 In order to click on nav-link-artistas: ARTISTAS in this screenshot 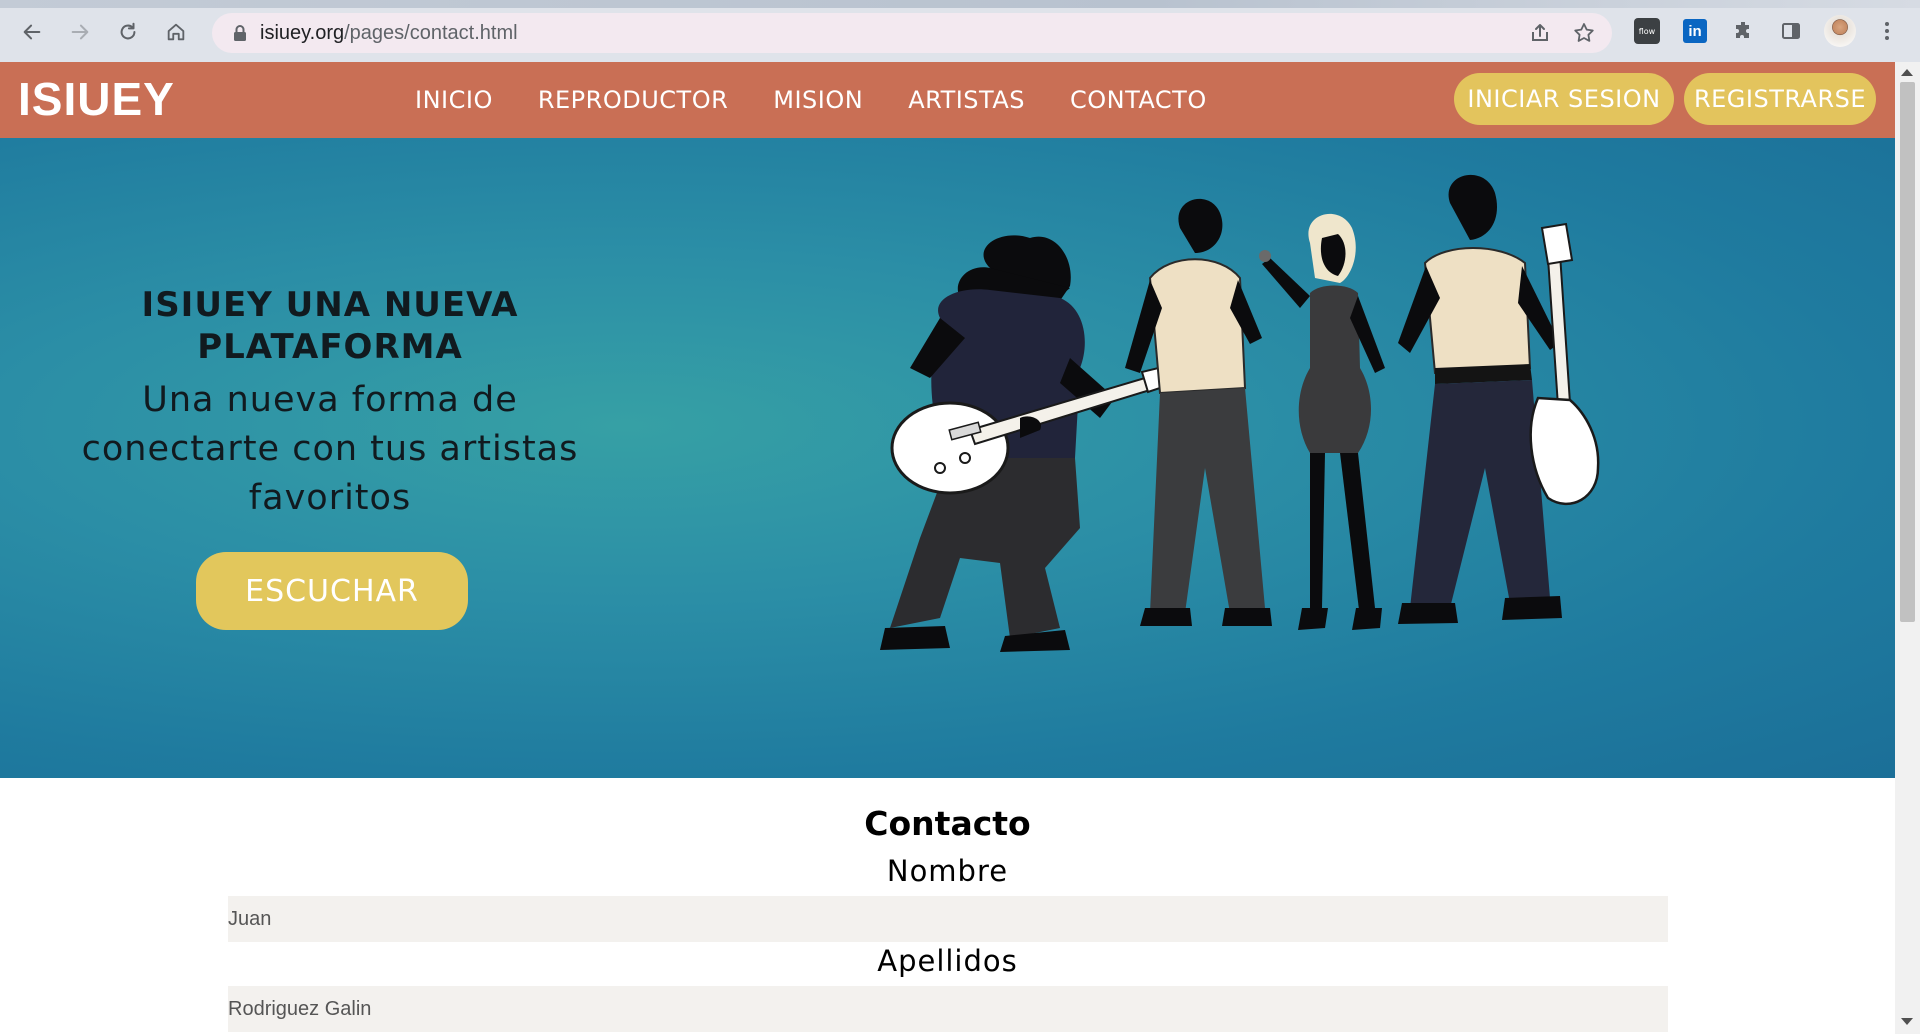, I will do `click(966, 100)`.